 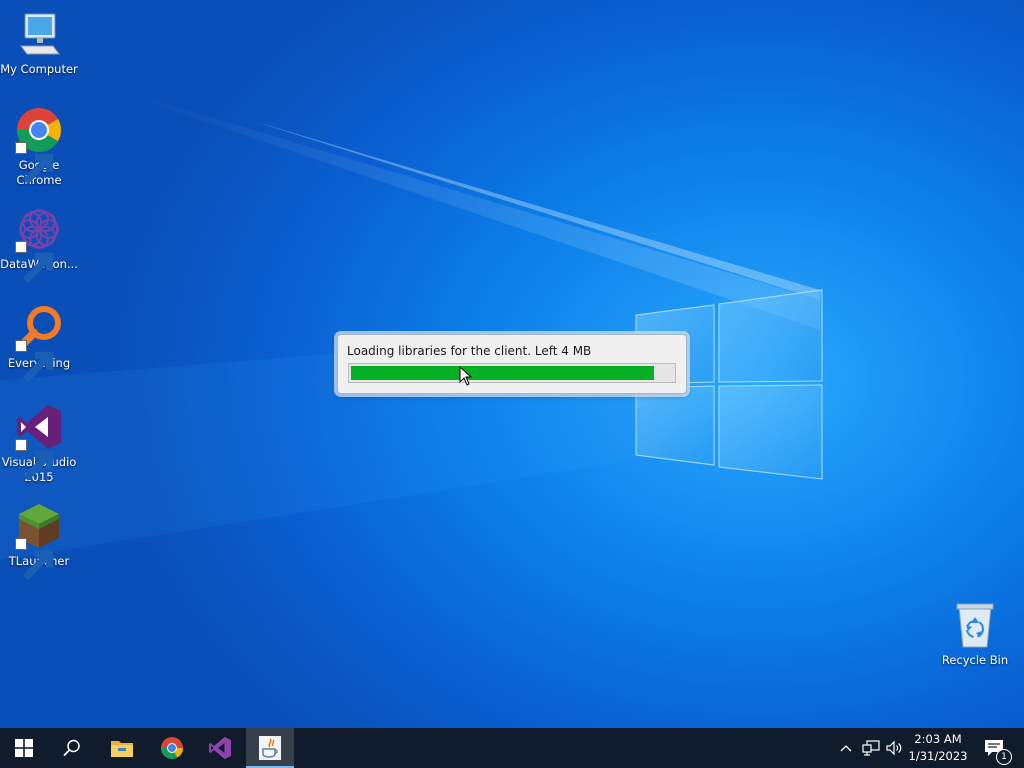 What do you see at coordinates (996, 748) in the screenshot?
I see `action-center-button: 1` at bounding box center [996, 748].